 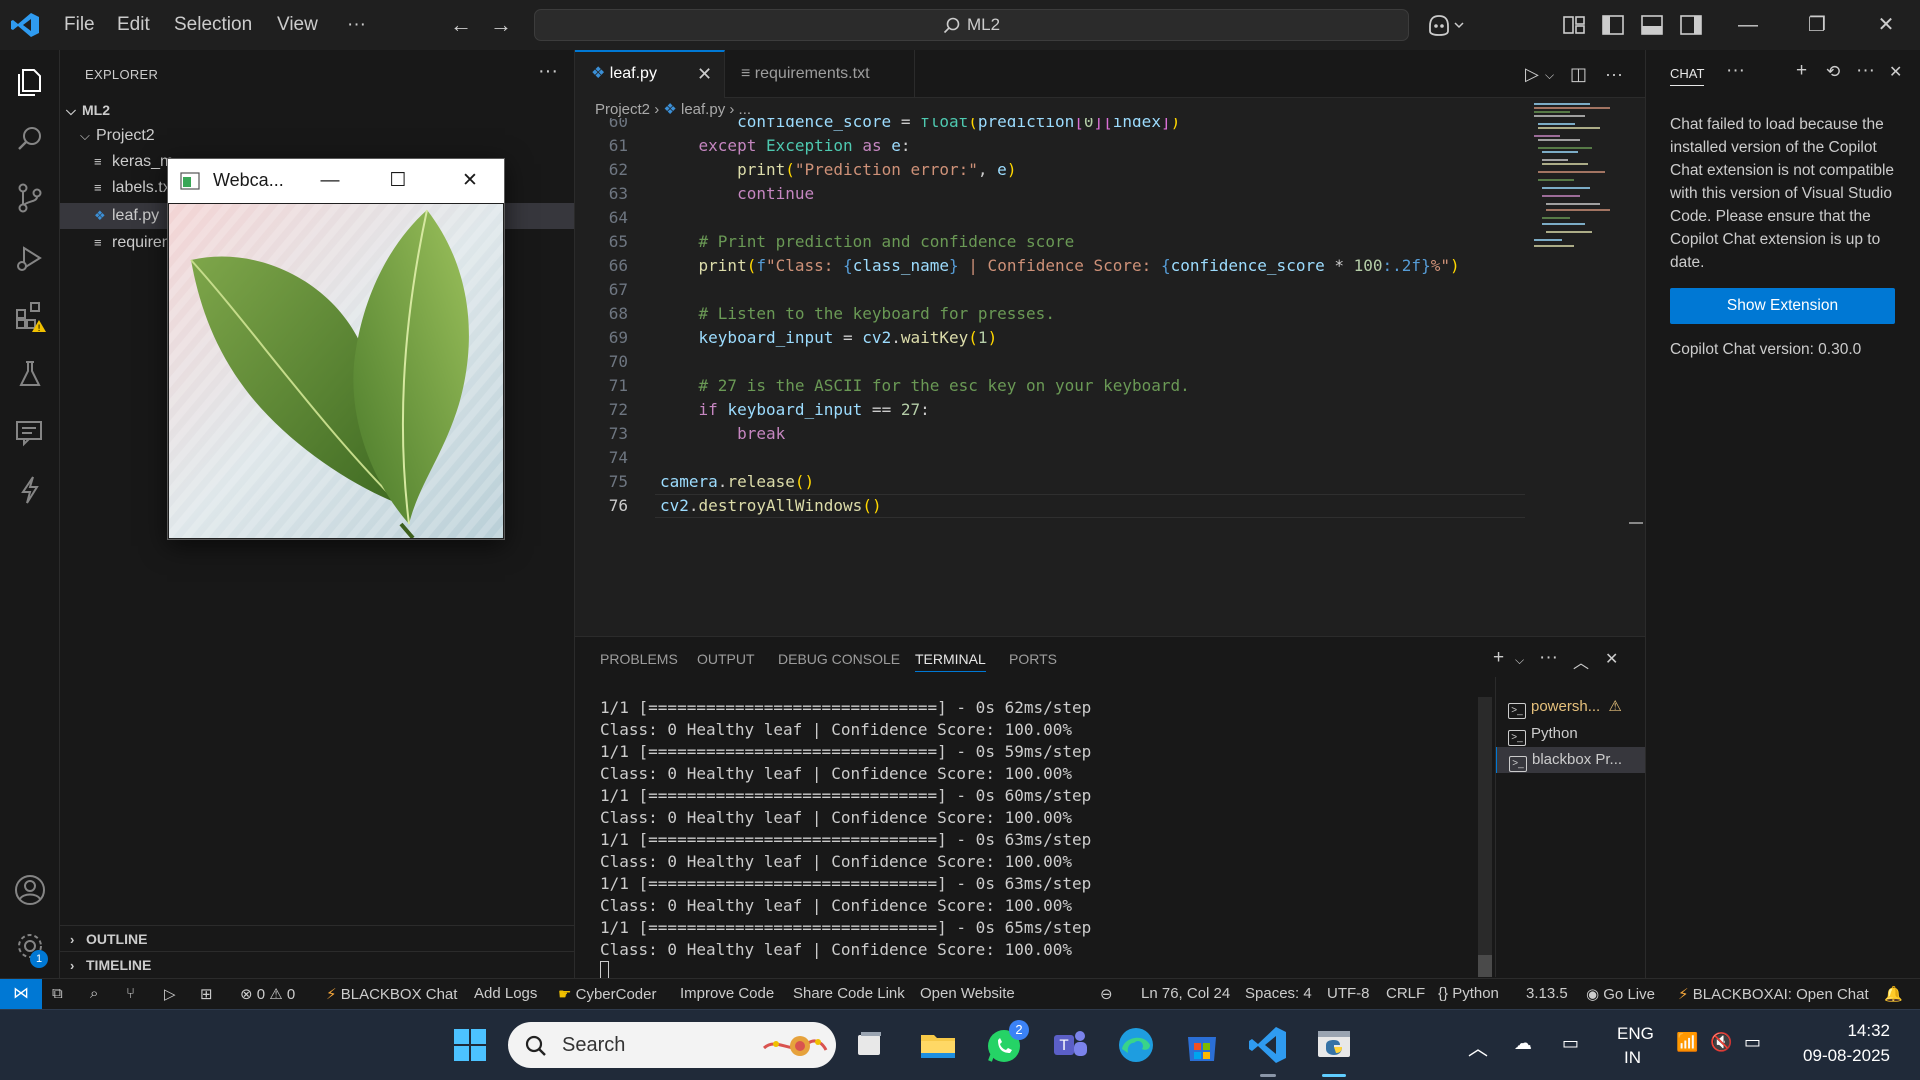 What do you see at coordinates (1446, 25) in the screenshot?
I see `copilot-icon` at bounding box center [1446, 25].